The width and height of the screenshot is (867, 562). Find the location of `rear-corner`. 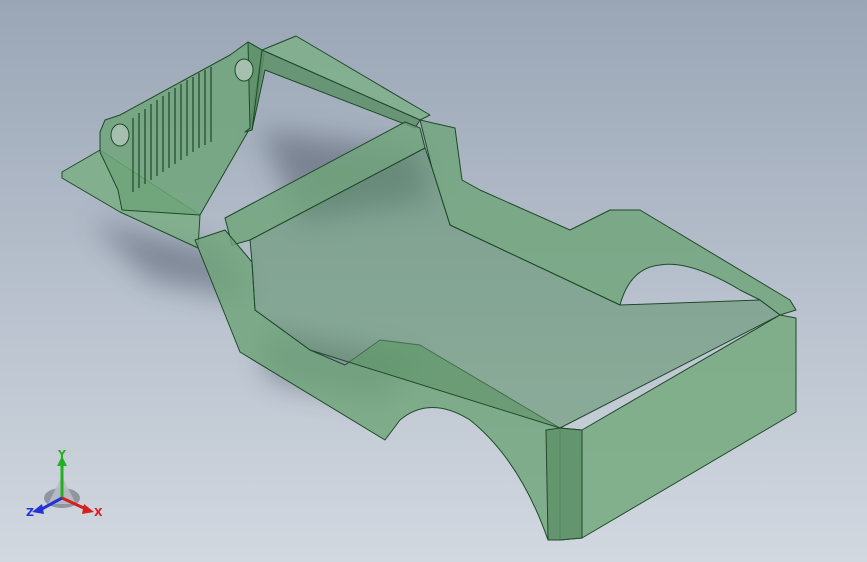

rear-corner is located at coordinates (564, 484).